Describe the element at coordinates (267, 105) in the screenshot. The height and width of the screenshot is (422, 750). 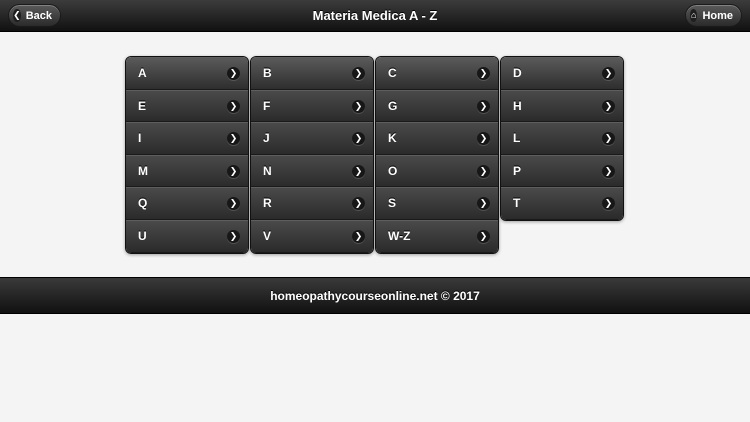
I see `letter-label: F` at that location.